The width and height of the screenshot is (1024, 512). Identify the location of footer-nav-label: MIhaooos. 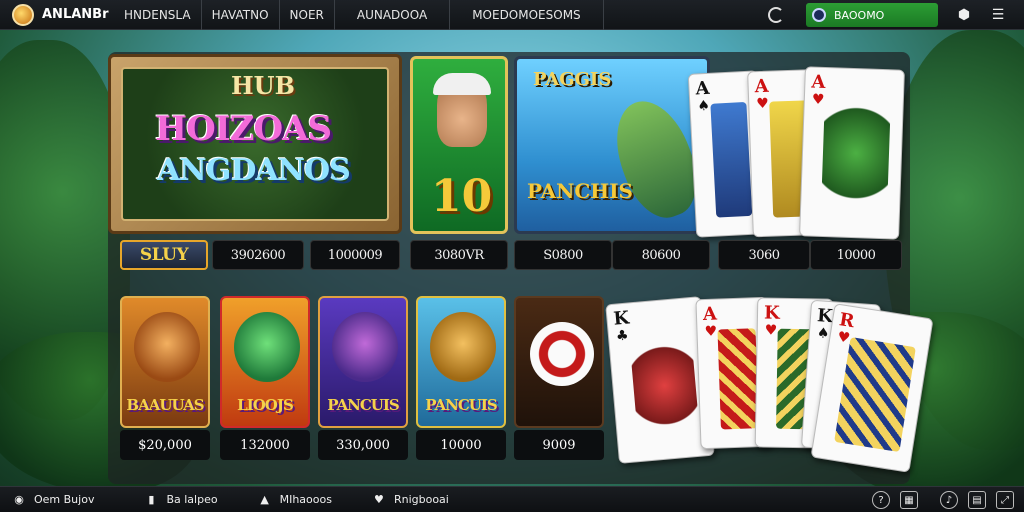
(305, 499).